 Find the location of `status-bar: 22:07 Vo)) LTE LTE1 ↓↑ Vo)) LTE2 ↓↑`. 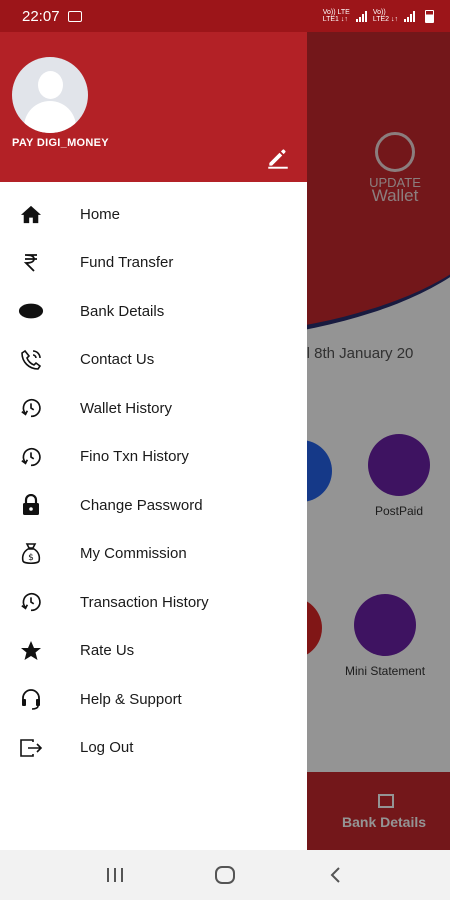

status-bar: 22:07 Vo)) LTE LTE1 ↓↑ Vo)) LTE2 ↓↑ is located at coordinates (225, 16).